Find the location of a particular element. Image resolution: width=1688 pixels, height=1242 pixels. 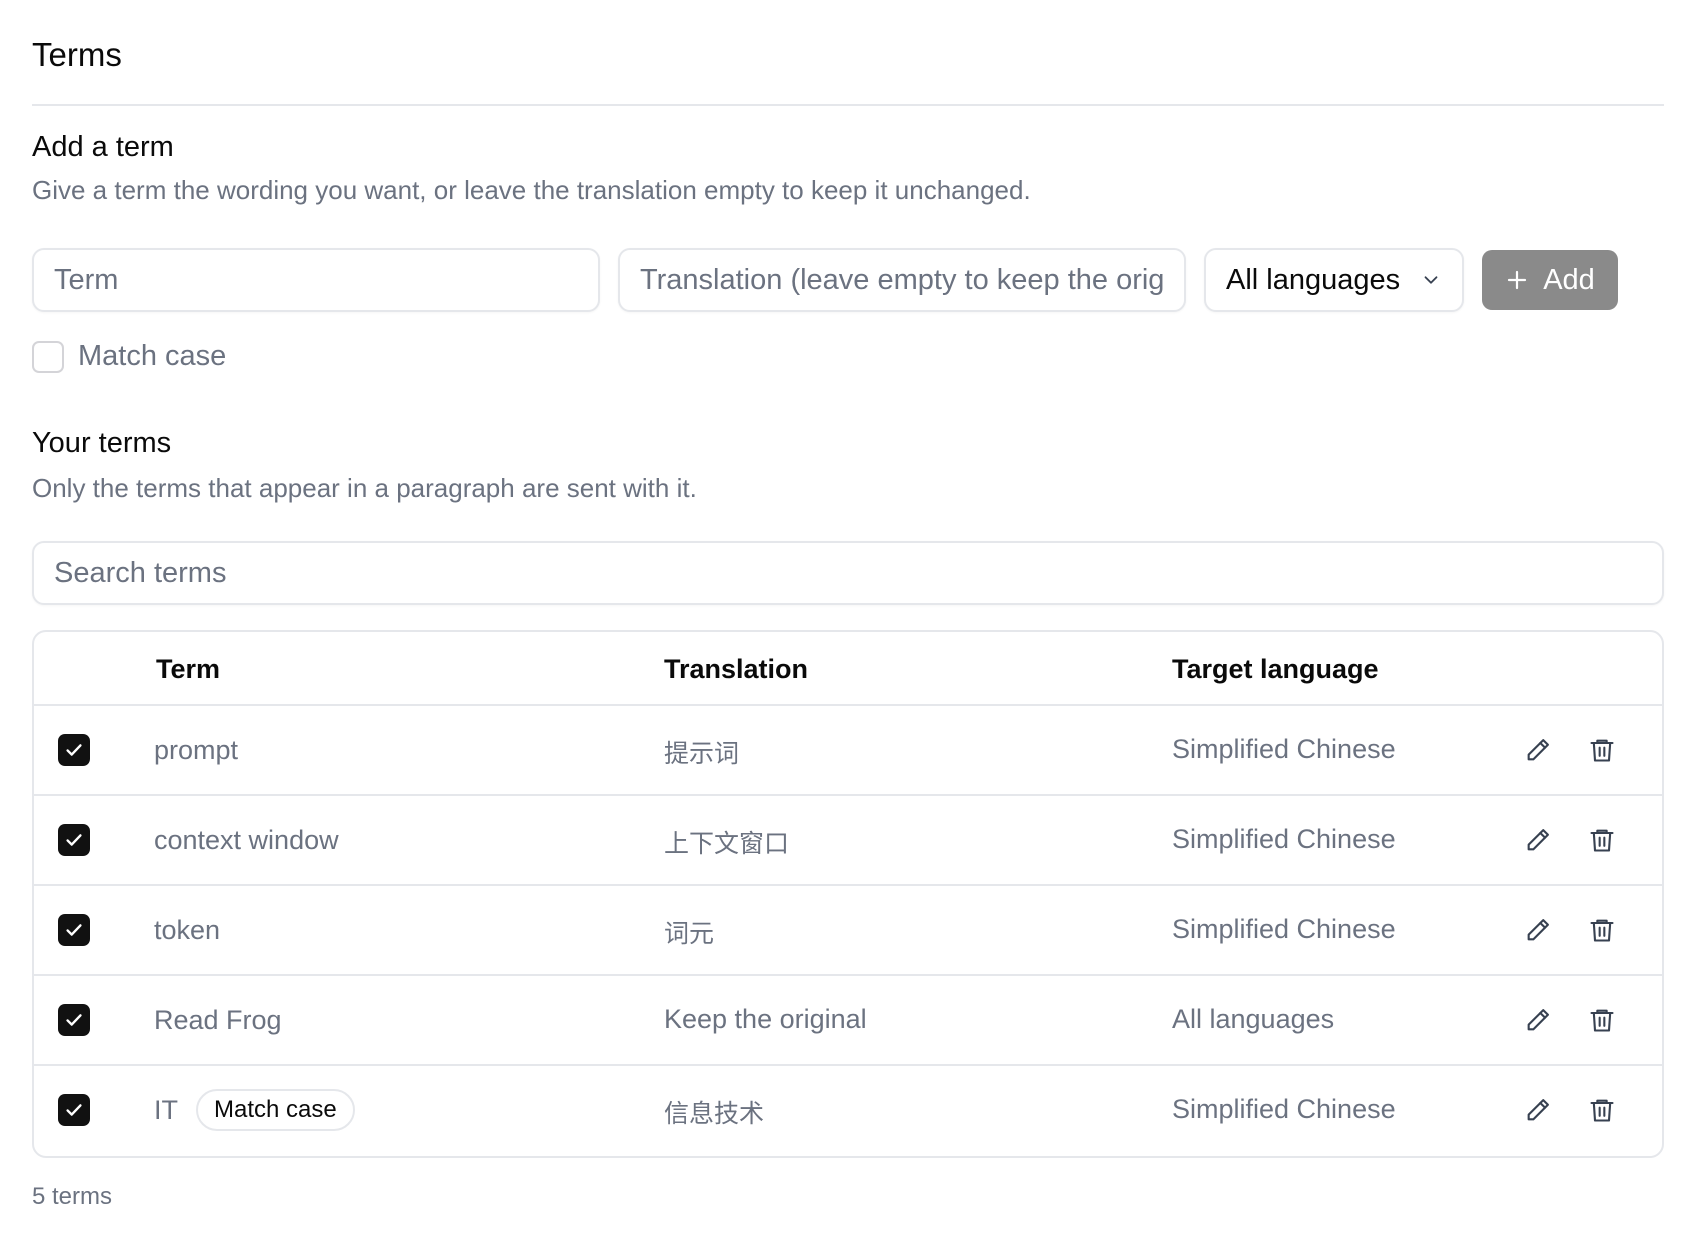

terms-count: 5 terms is located at coordinates (72, 1196).